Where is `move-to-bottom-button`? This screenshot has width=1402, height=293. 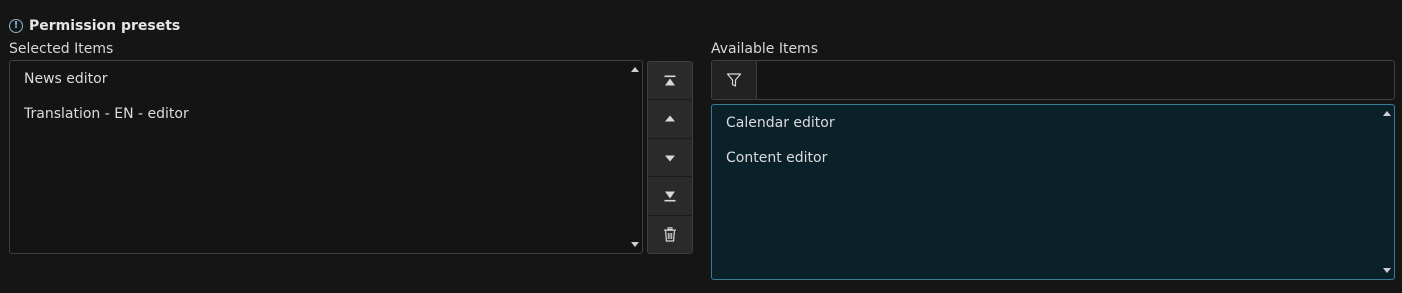 move-to-bottom-button is located at coordinates (670, 196).